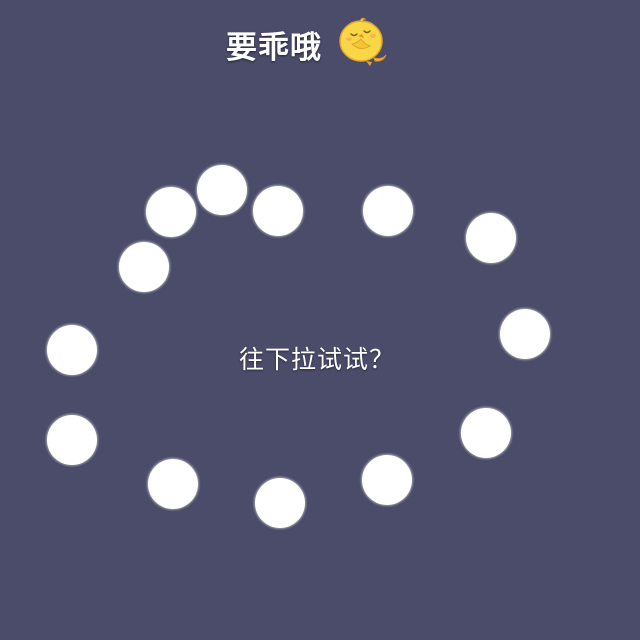  Describe the element at coordinates (316, 359) in the screenshot. I see `pull-down-prompt: 往下拉试试？` at that location.